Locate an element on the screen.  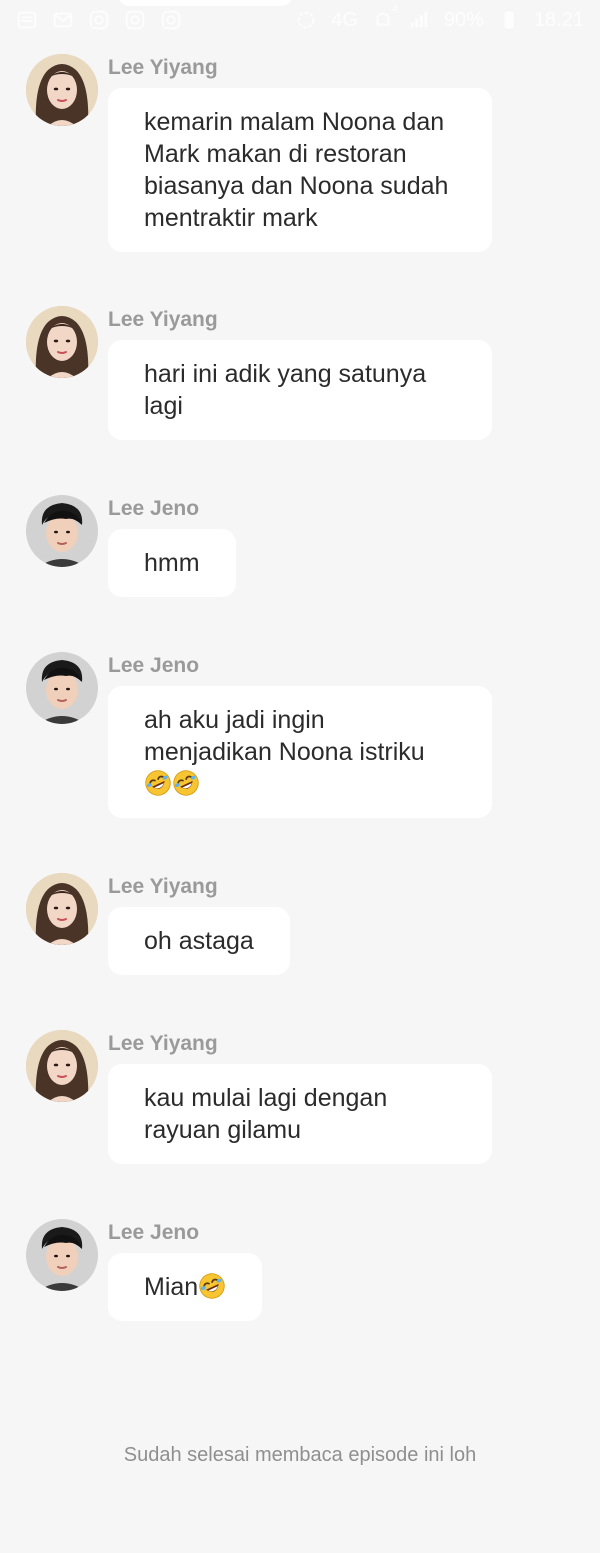
battery-icon is located at coordinates (509, 20).